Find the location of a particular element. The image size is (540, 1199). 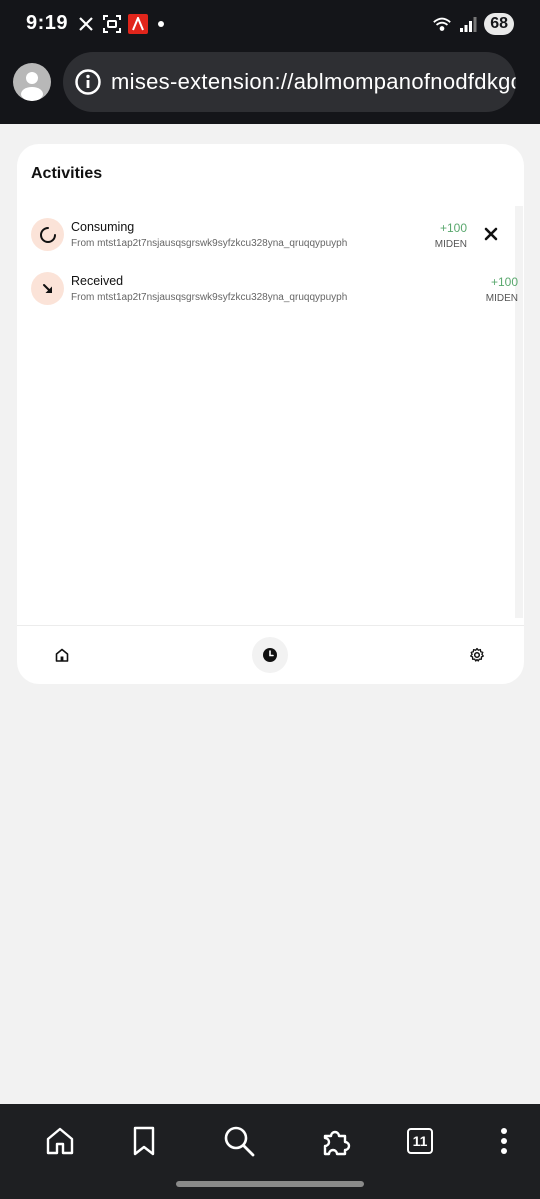

more-menu-button is located at coordinates (504, 1141).